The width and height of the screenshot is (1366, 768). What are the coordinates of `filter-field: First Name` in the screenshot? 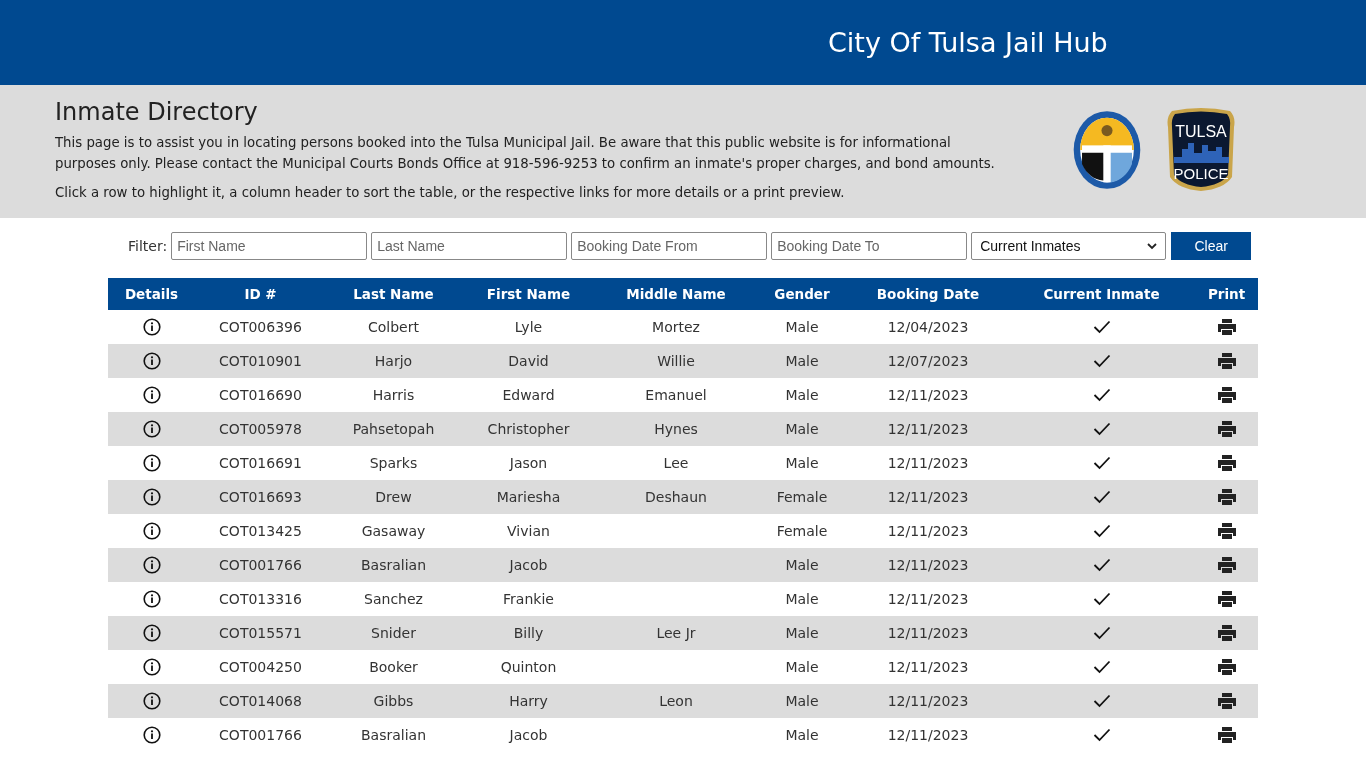 It's located at (269, 246).